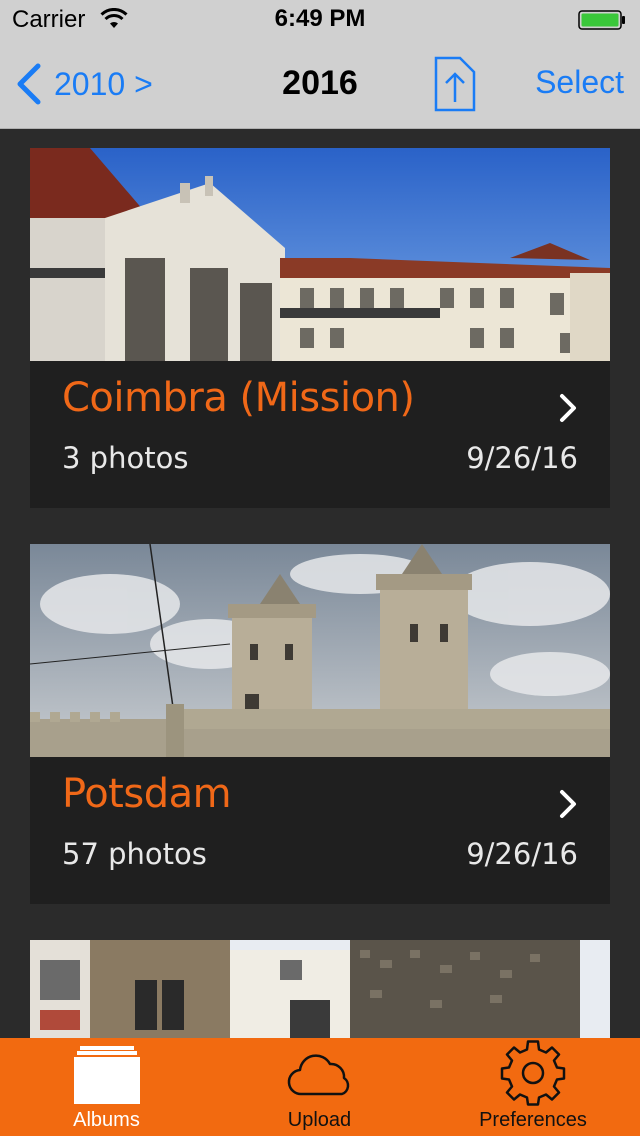 The width and height of the screenshot is (640, 1136). I want to click on tab-upload: Upload, so click(319, 1087).